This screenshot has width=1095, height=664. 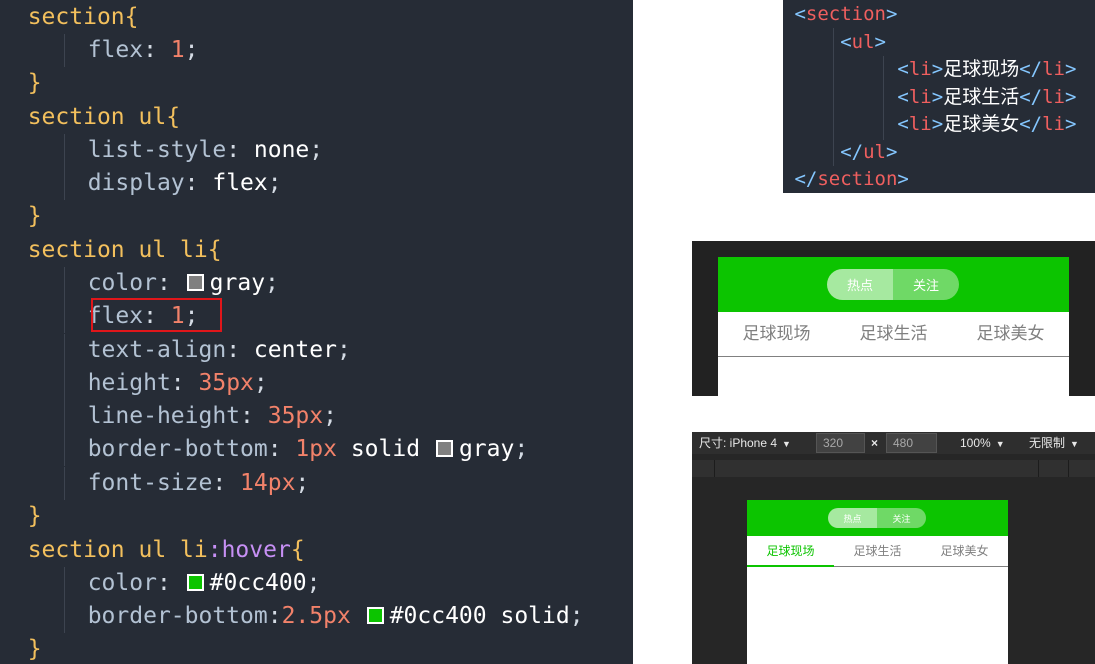 What do you see at coordinates (982, 443) in the screenshot?
I see `zoom-select: 100% ▼` at bounding box center [982, 443].